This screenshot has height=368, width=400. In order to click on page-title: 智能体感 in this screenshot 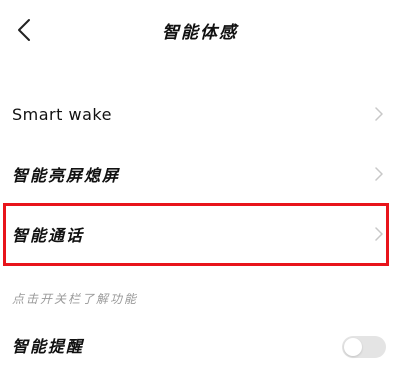, I will do `click(200, 33)`.